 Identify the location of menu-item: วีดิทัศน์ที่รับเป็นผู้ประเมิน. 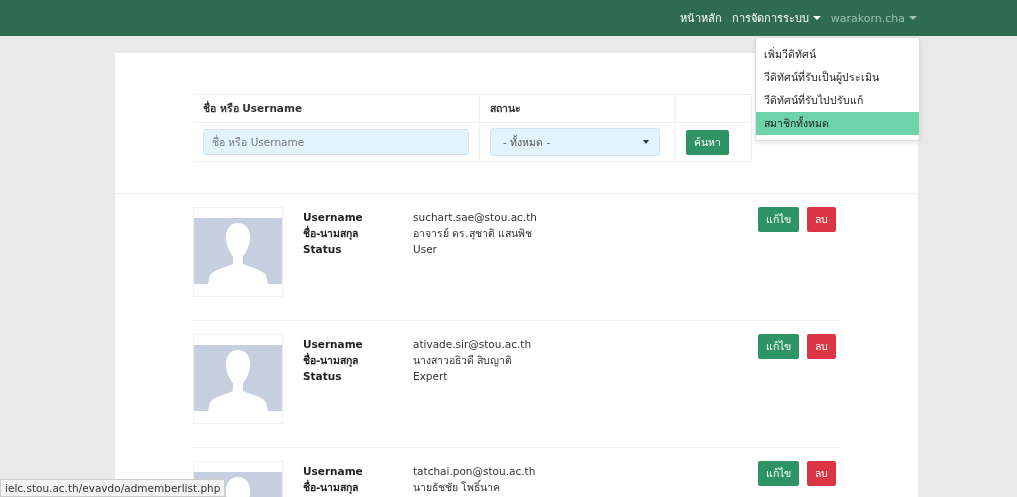
(837, 77).